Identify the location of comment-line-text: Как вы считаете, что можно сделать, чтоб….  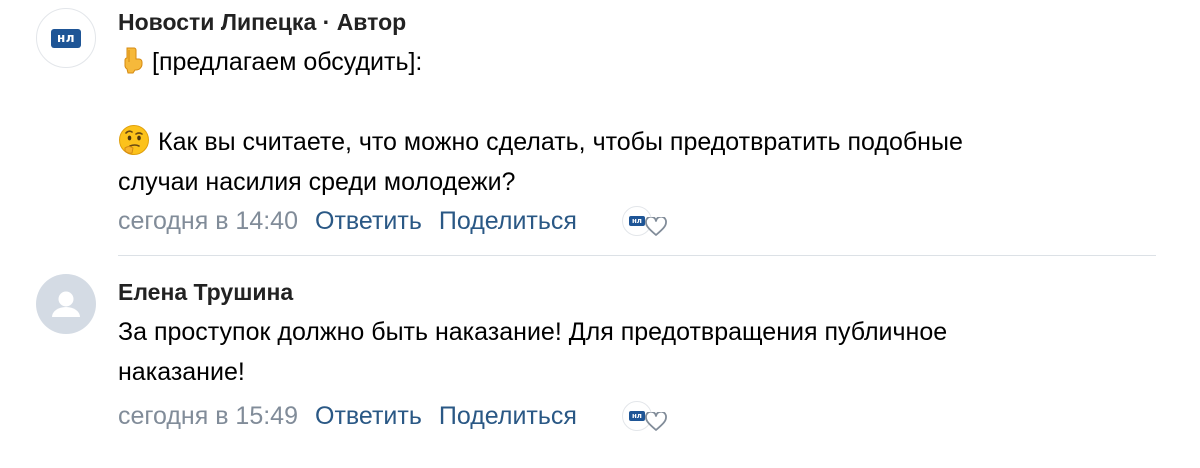
(560, 142).